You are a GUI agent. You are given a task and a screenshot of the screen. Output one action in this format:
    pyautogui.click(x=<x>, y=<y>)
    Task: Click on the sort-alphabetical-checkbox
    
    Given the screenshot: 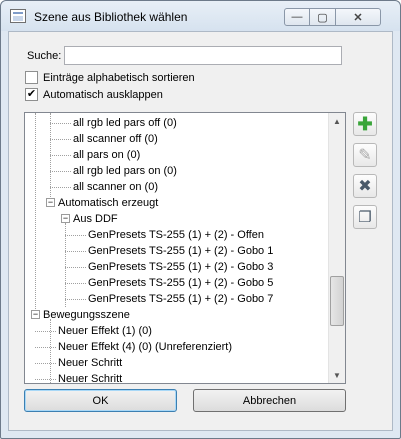 What is the action you would take?
    pyautogui.click(x=31, y=77)
    